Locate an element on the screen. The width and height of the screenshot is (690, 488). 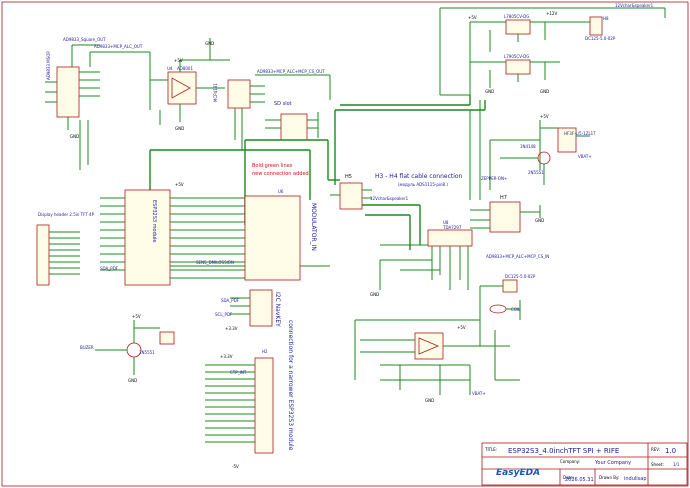
gnd-1: GND is located at coordinates (209, 43).